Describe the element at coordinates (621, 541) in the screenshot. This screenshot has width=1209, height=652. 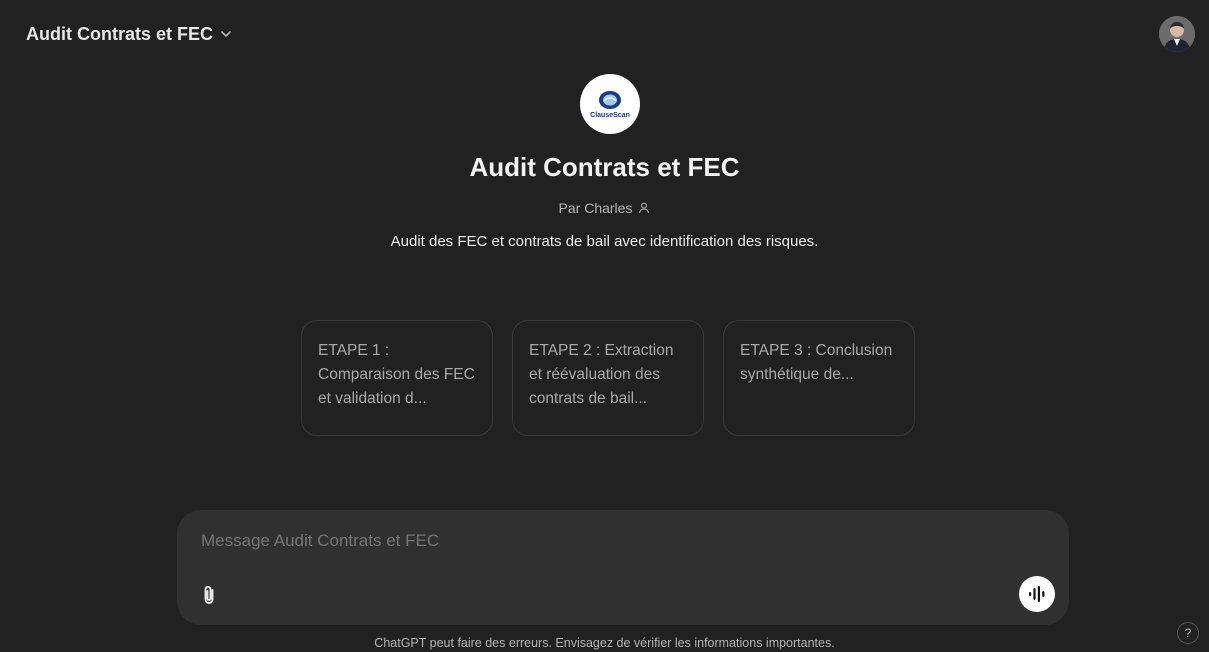
I see `message-input` at that location.